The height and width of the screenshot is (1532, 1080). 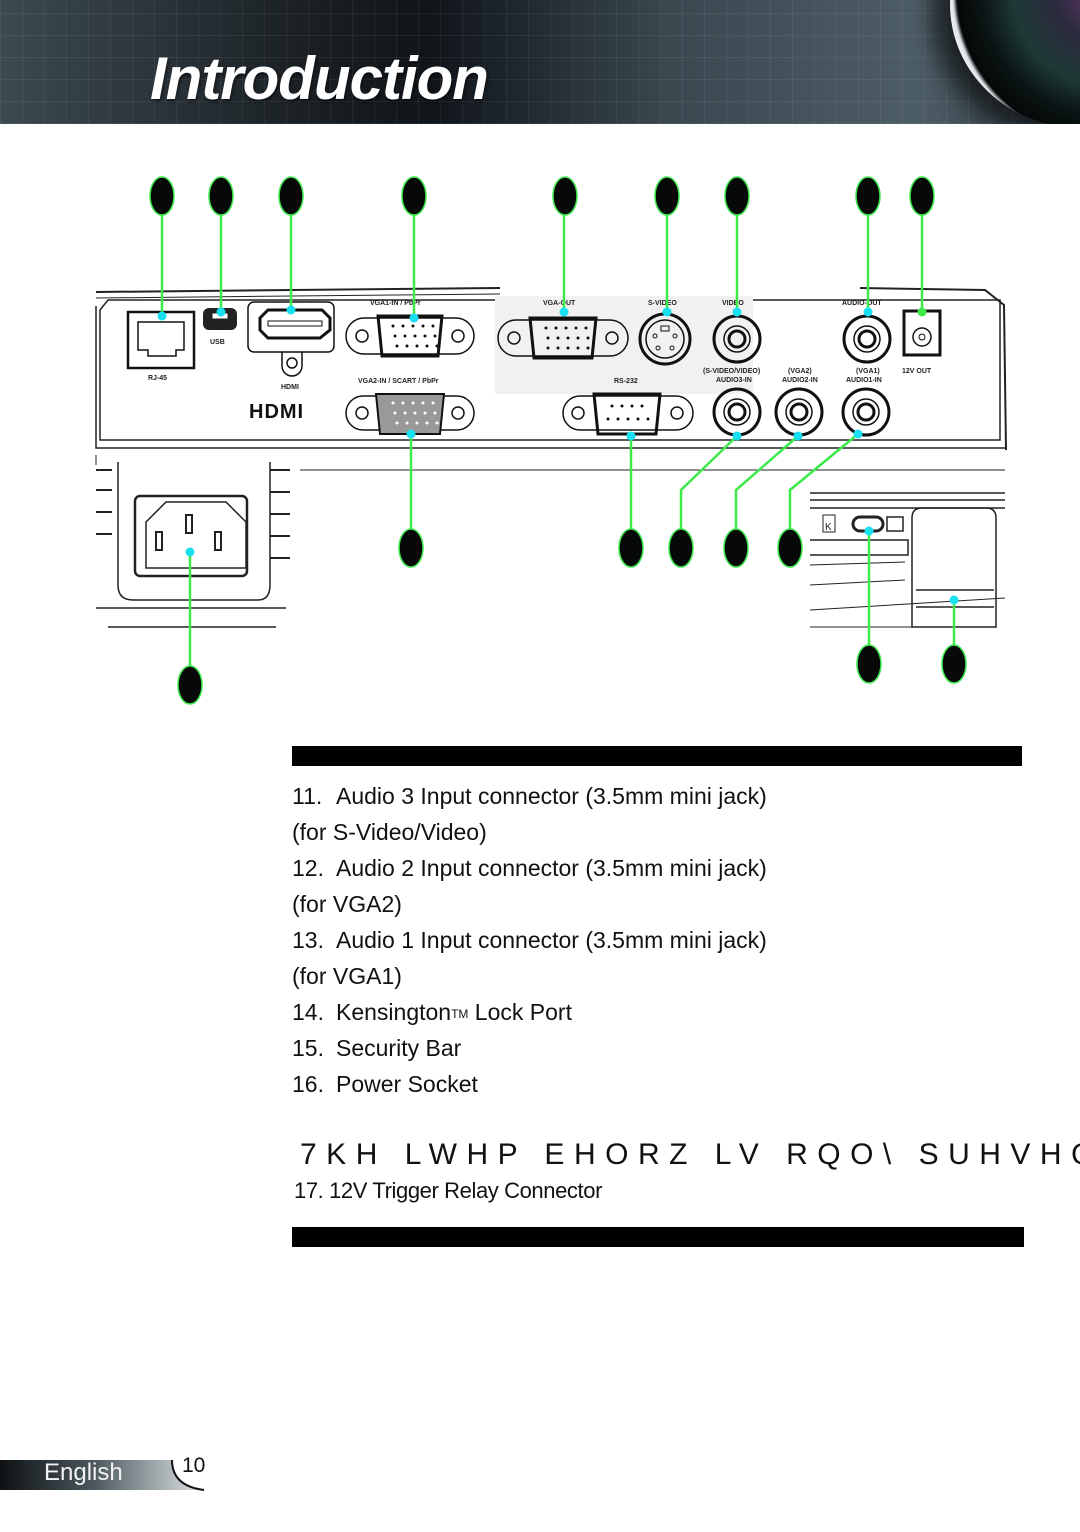 What do you see at coordinates (866, 412) in the screenshot?
I see `audio1-in-port` at bounding box center [866, 412].